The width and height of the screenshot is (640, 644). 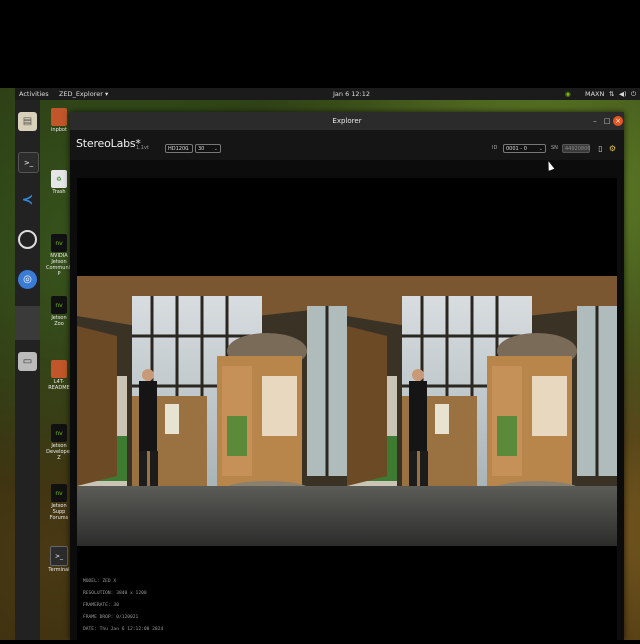 I want to click on info-frame-drop: FRAME DROP: 0/120021, so click(x=111, y=617).